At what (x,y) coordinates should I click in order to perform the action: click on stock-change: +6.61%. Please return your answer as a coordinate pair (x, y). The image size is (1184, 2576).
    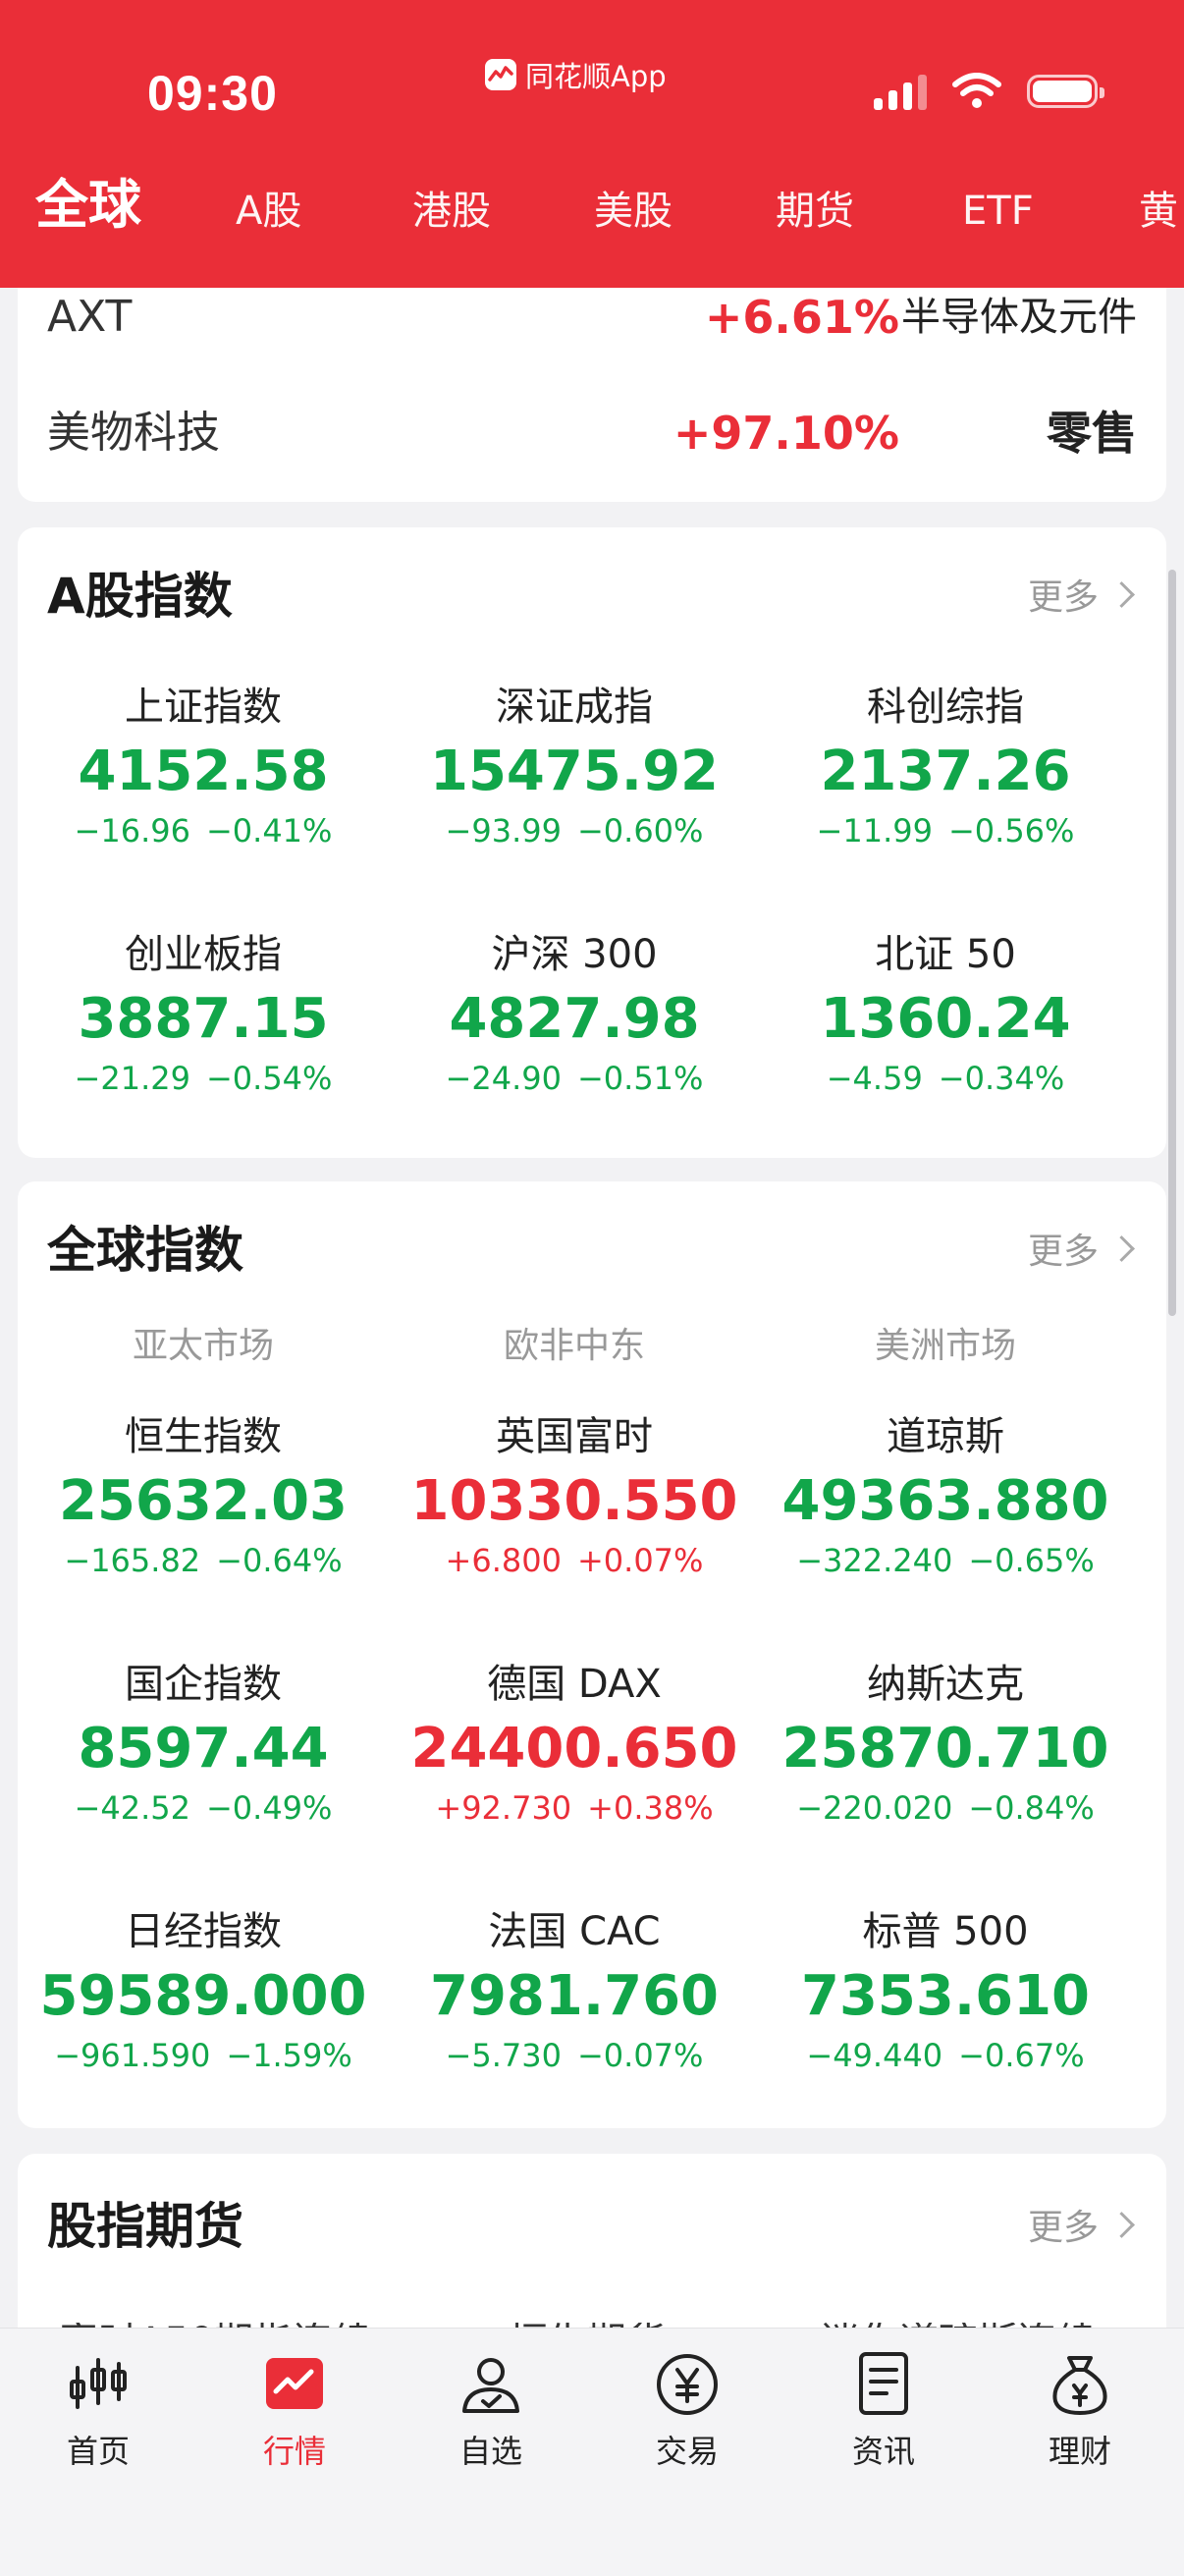
    Looking at the image, I should click on (802, 317).